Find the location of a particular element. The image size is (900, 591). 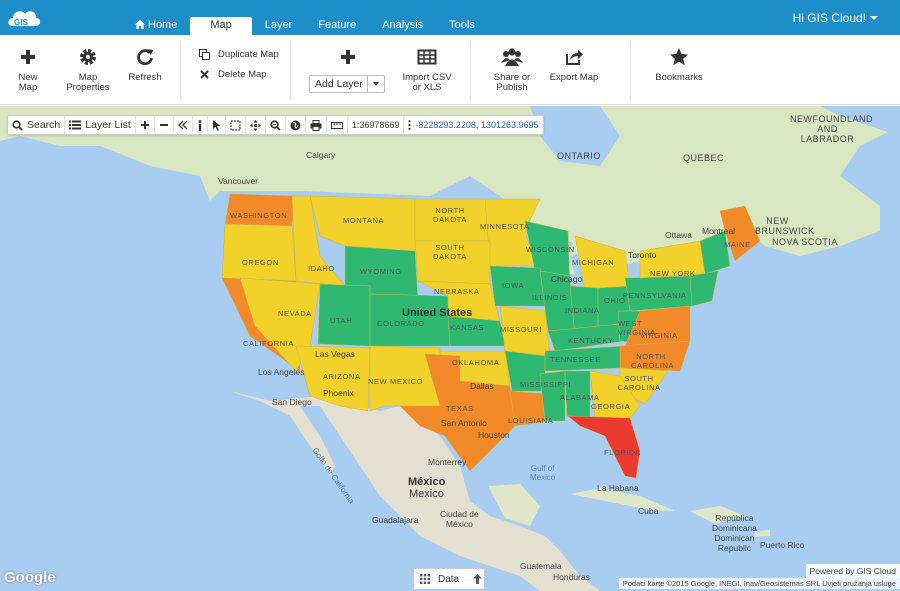

svg-text: GIS is located at coordinates (21, 22).